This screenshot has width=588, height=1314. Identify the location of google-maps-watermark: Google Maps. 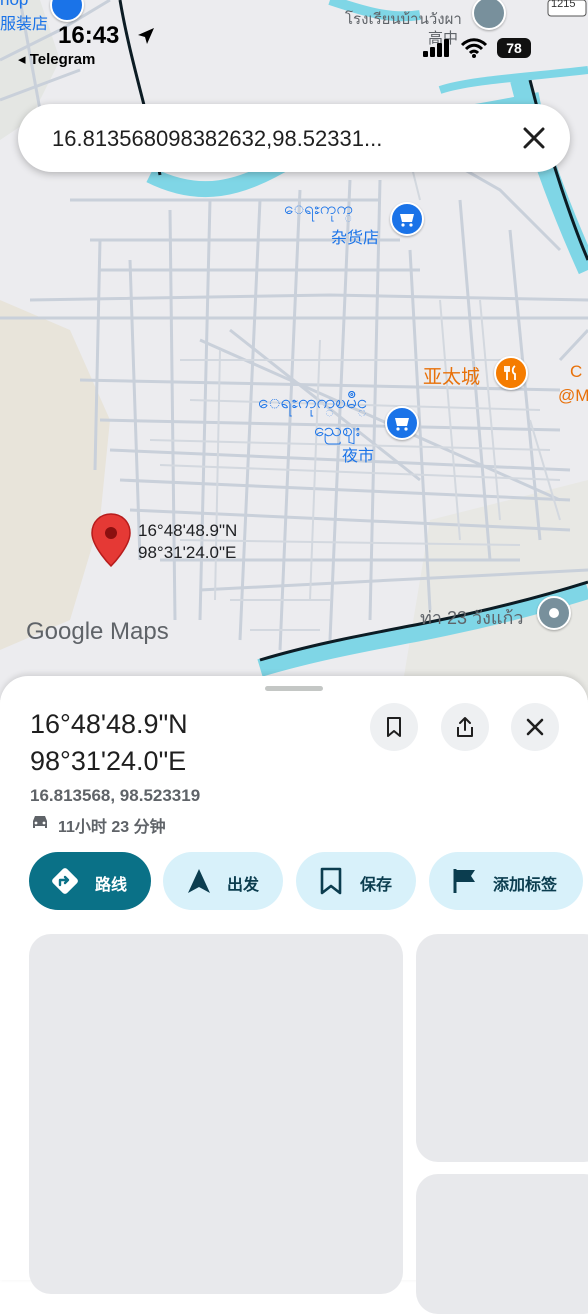
(97, 631).